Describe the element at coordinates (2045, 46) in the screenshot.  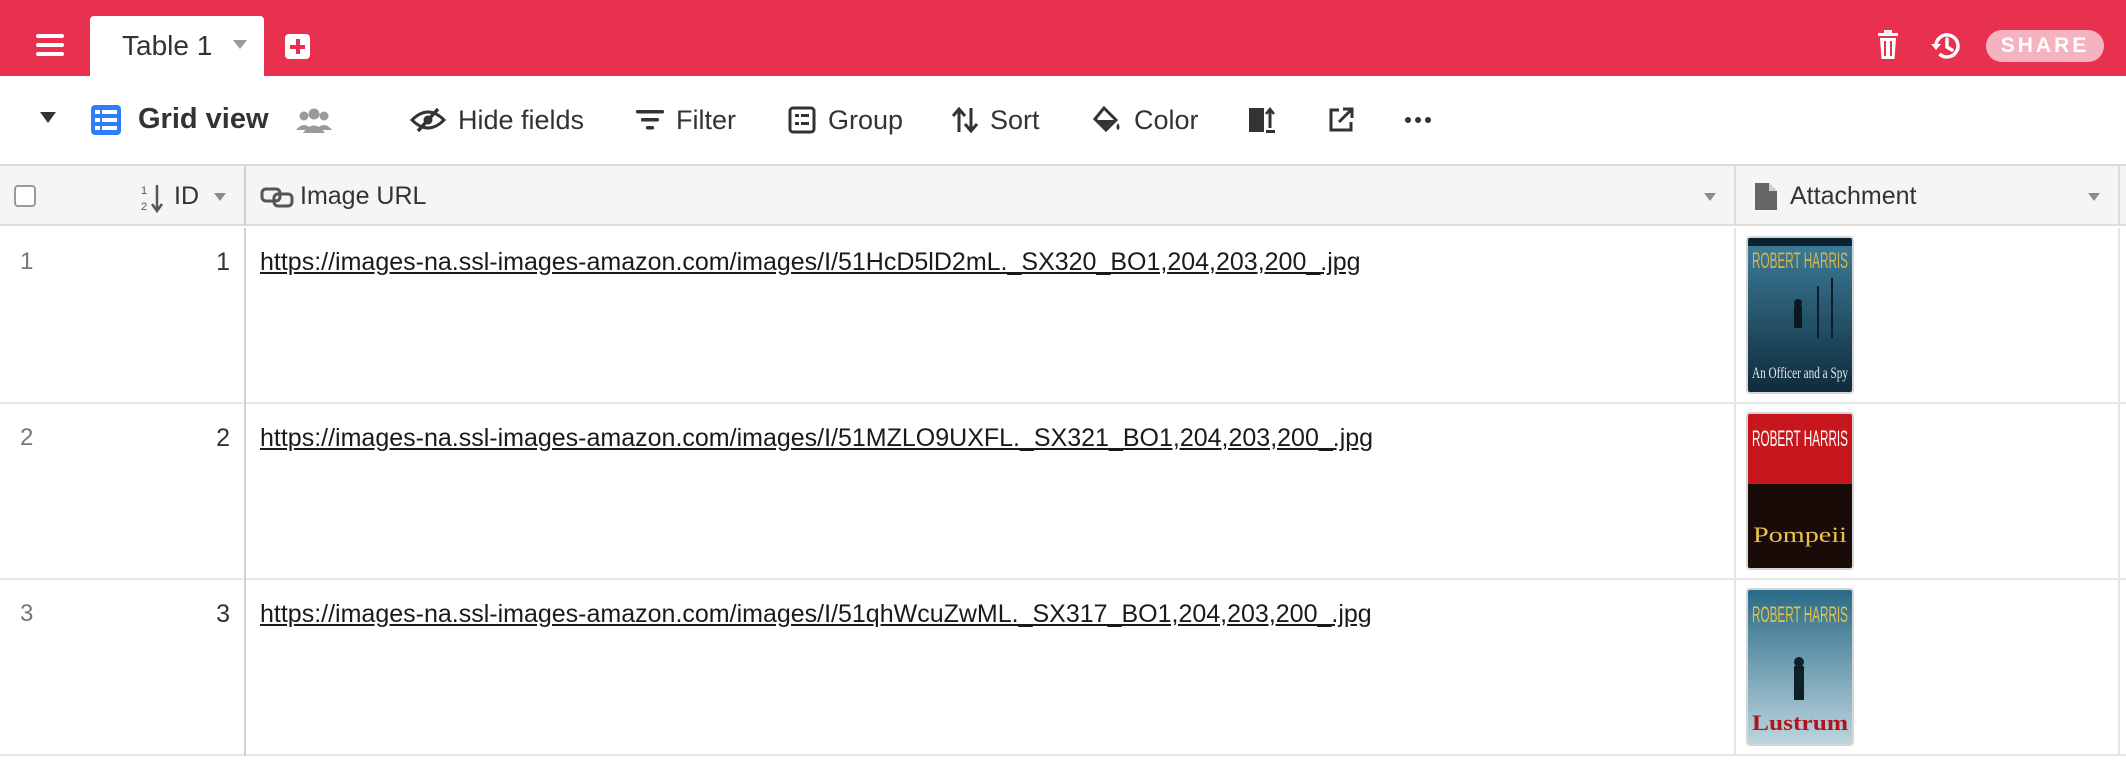
I see `share-button: SHARE` at that location.